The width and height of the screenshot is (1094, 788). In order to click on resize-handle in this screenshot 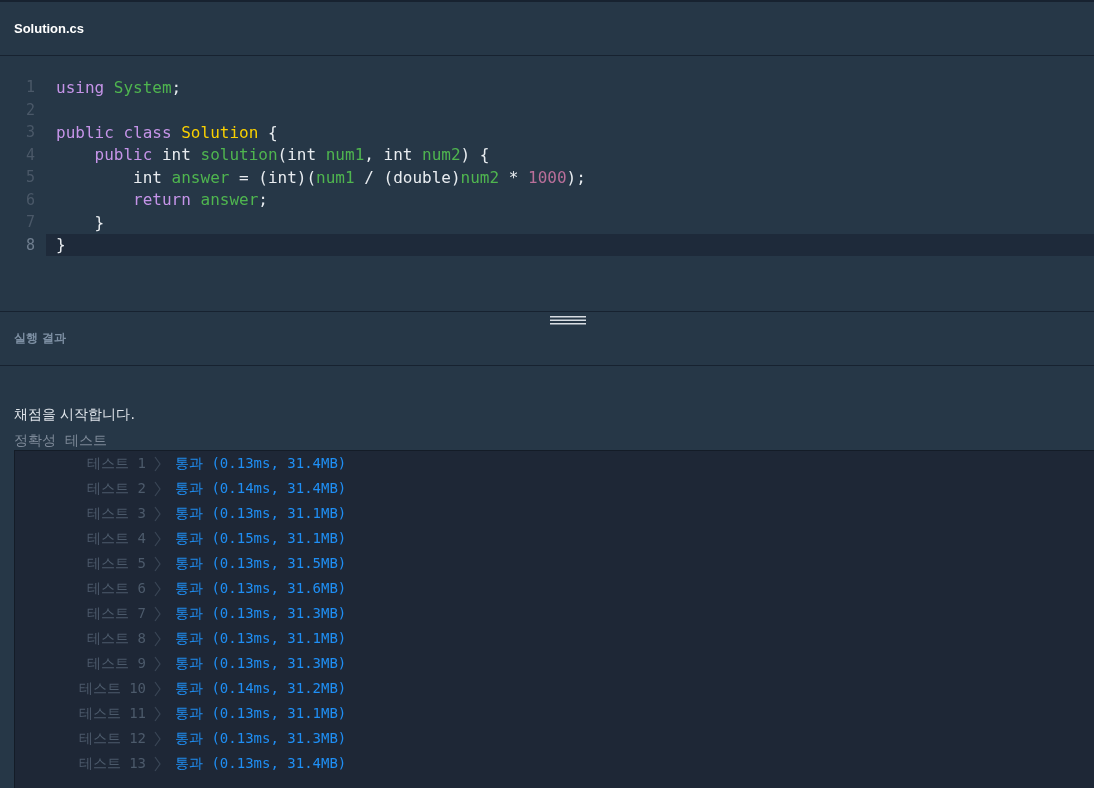, I will do `click(568, 320)`.